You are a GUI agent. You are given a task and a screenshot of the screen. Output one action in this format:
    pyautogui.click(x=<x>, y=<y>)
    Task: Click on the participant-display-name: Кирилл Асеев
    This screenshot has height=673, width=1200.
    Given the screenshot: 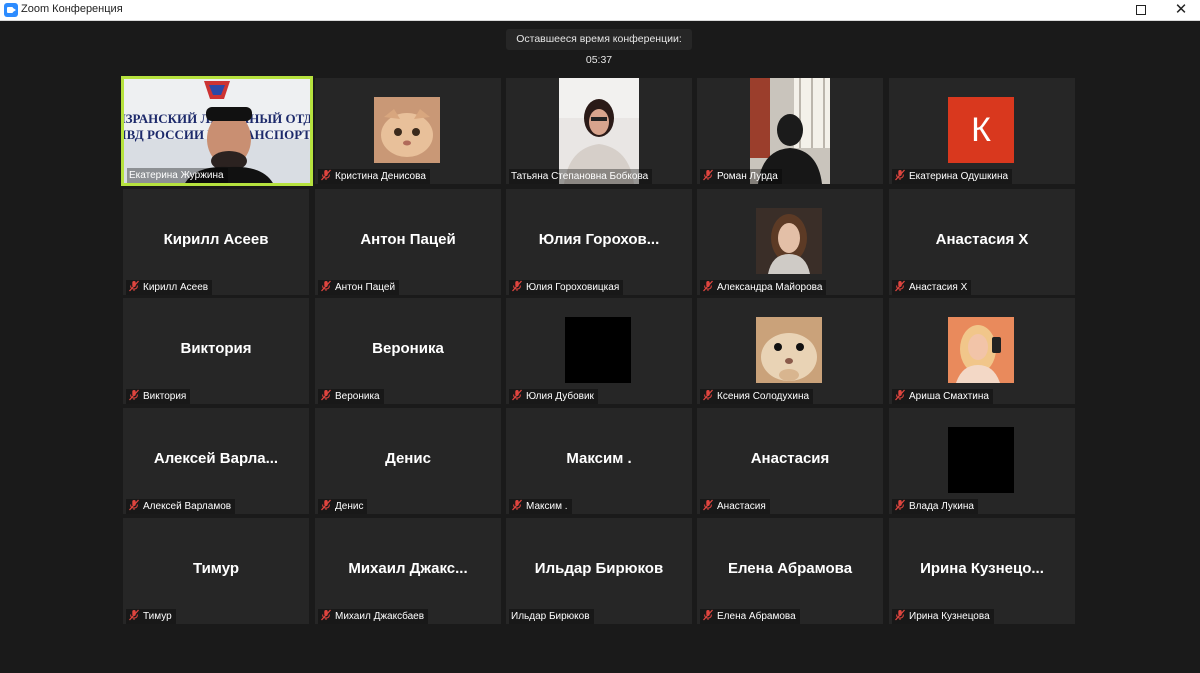 What is the action you would take?
    pyautogui.click(x=216, y=239)
    